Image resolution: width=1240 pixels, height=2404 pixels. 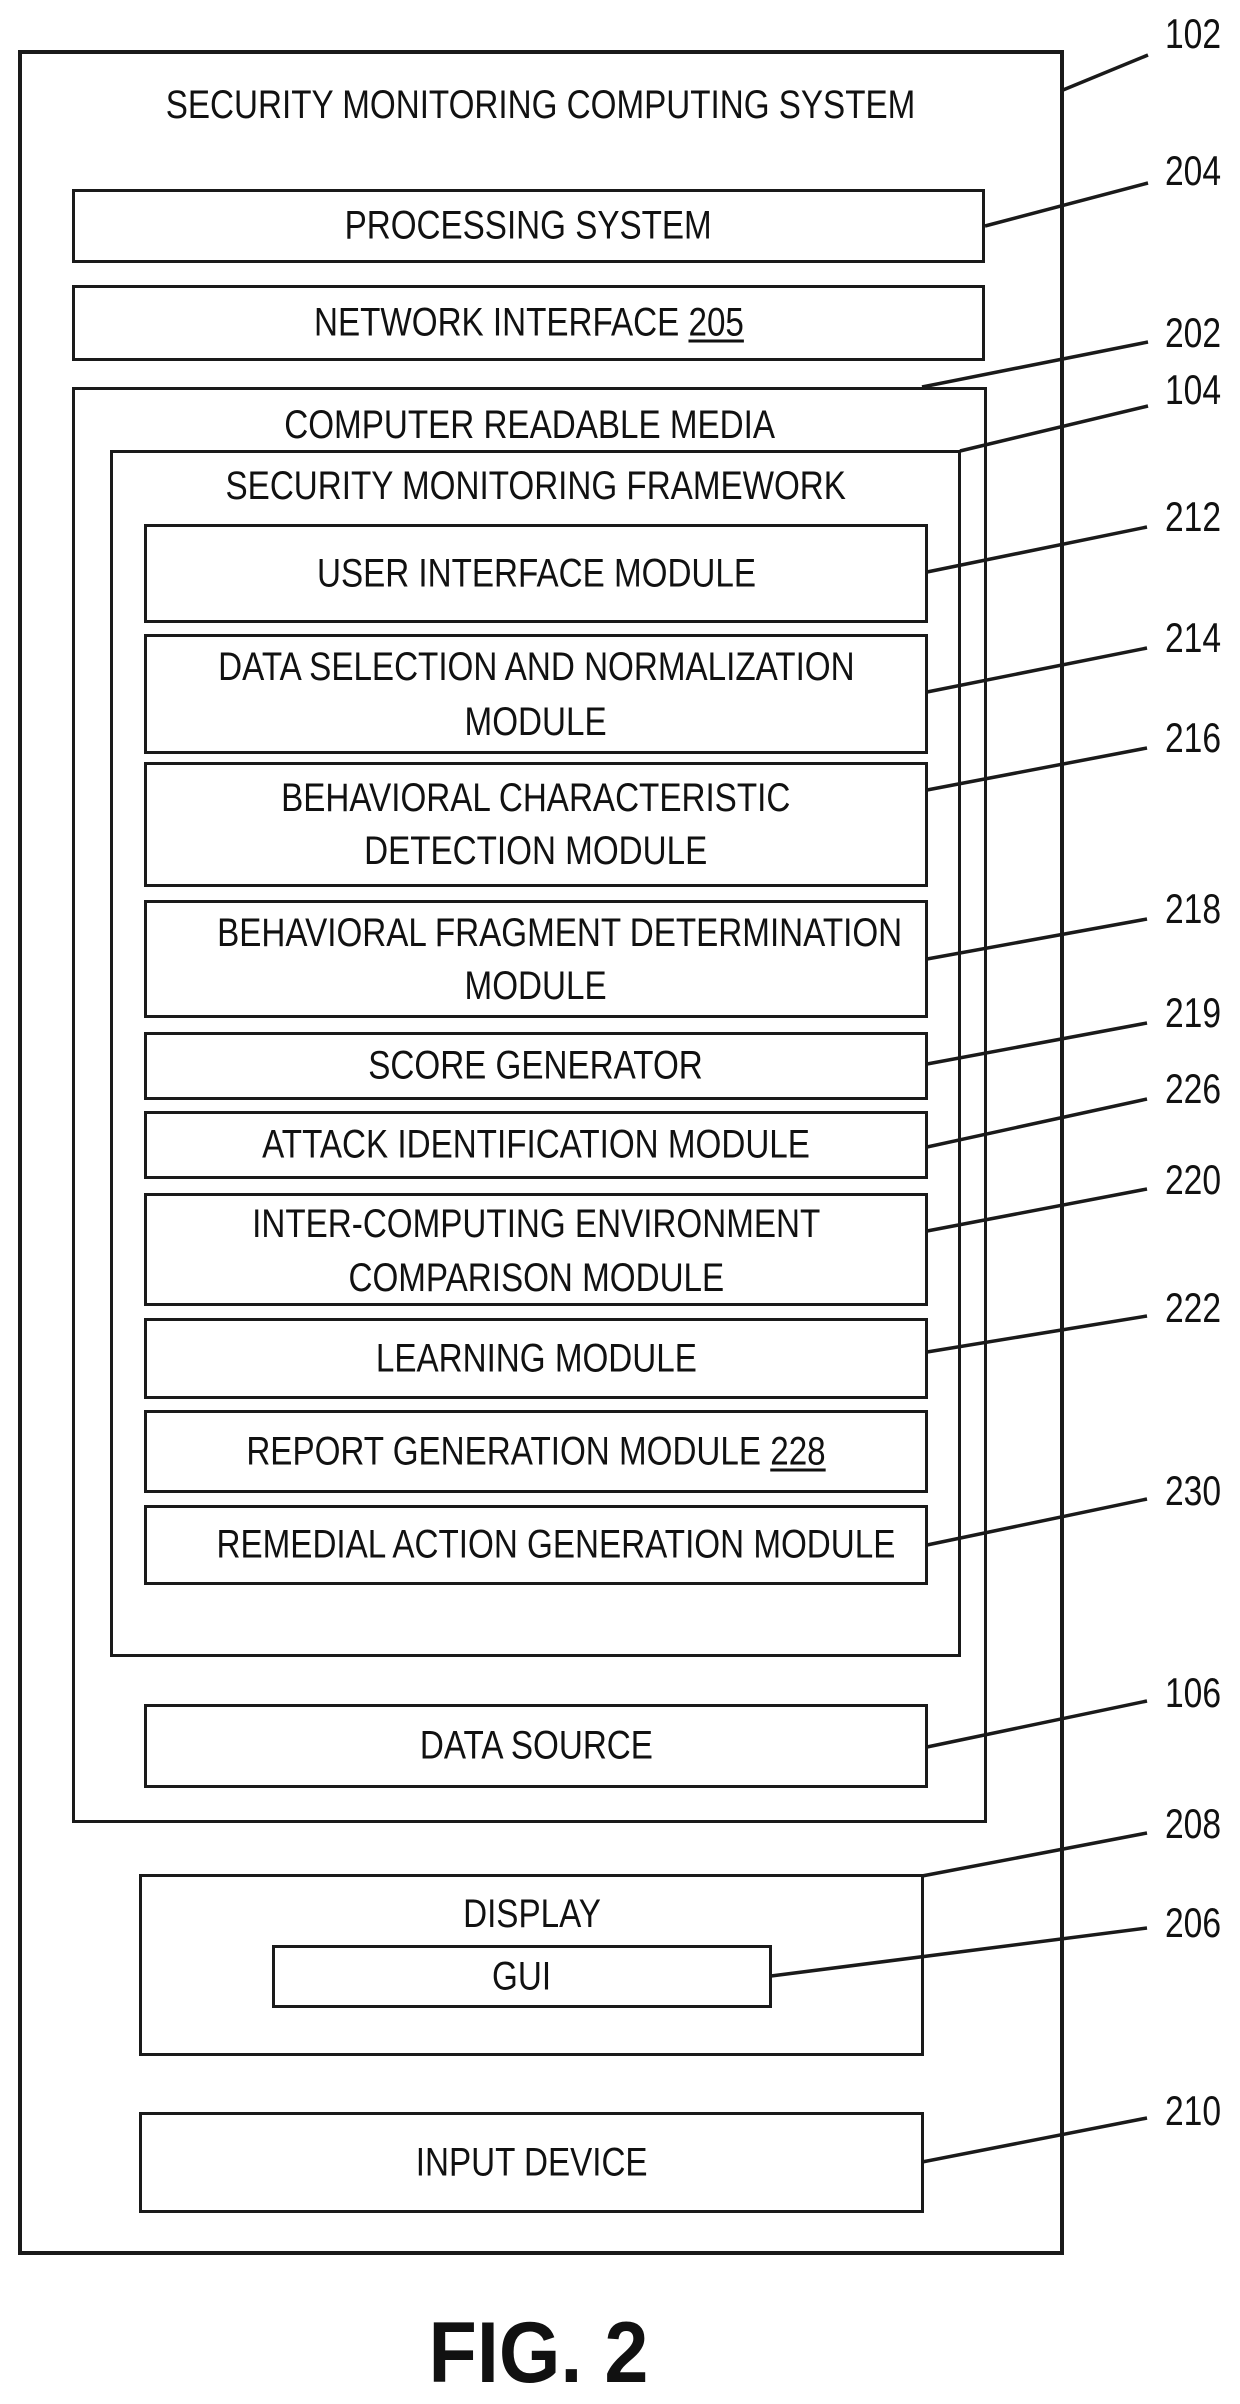 What do you see at coordinates (1193, 1088) in the screenshot?
I see `ref-label-226: 226` at bounding box center [1193, 1088].